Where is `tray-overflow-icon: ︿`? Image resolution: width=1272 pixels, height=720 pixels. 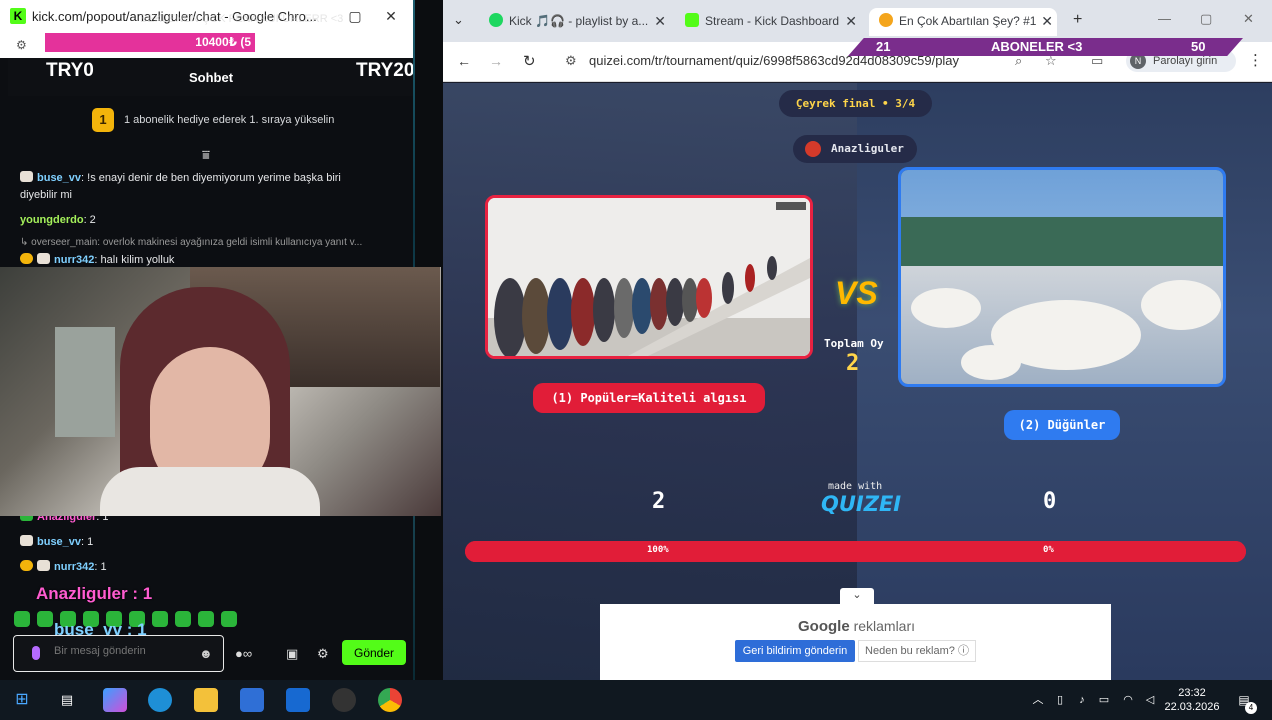 tray-overflow-icon: ︿ is located at coordinates (1038, 700).